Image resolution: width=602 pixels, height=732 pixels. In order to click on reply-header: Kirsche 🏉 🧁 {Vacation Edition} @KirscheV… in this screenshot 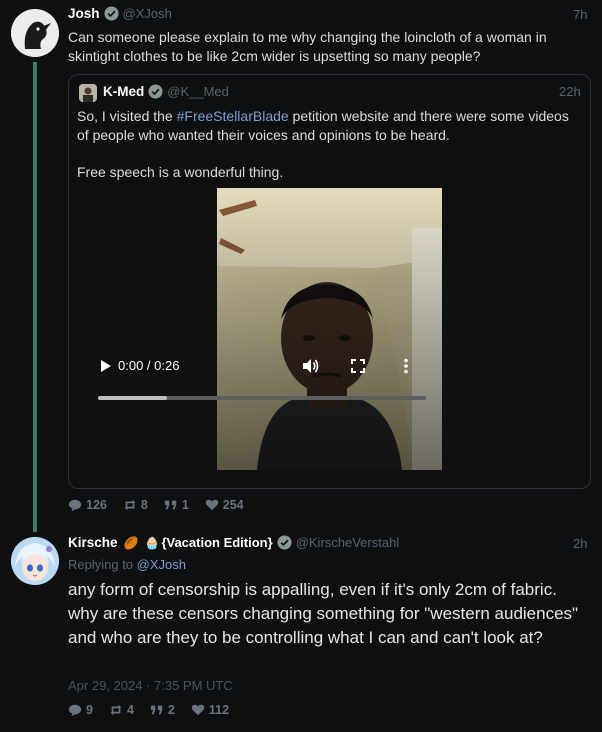, I will do `click(233, 542)`.